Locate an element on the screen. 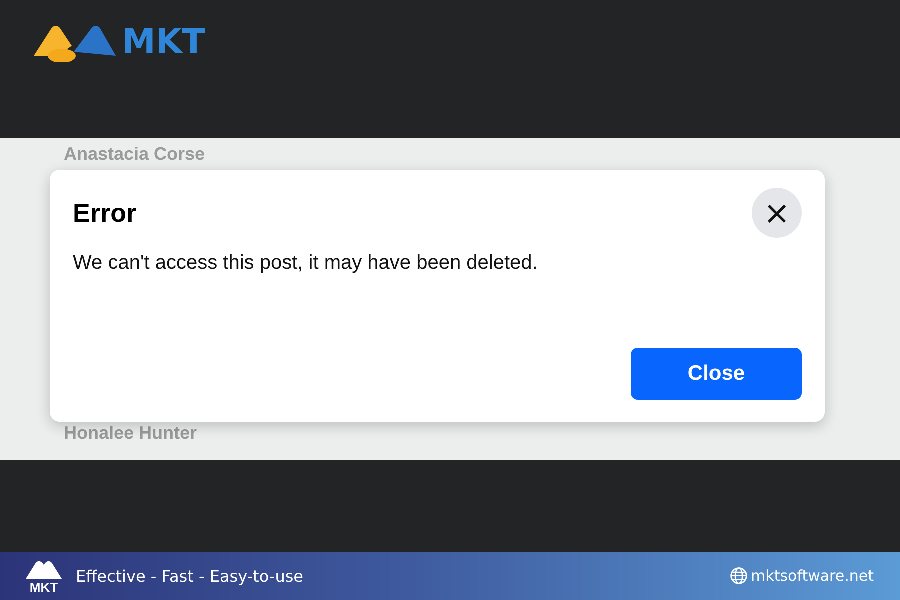 This screenshot has height=600, width=900. close-button: × is located at coordinates (777, 213).